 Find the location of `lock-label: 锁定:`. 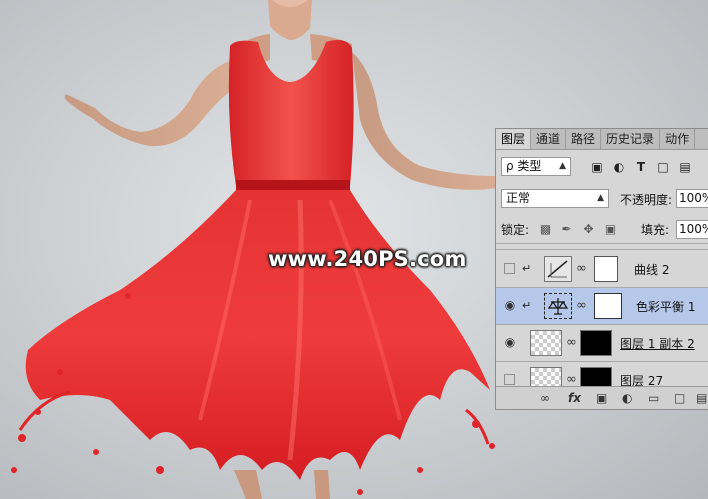

lock-label: 锁定: is located at coordinates (515, 230).